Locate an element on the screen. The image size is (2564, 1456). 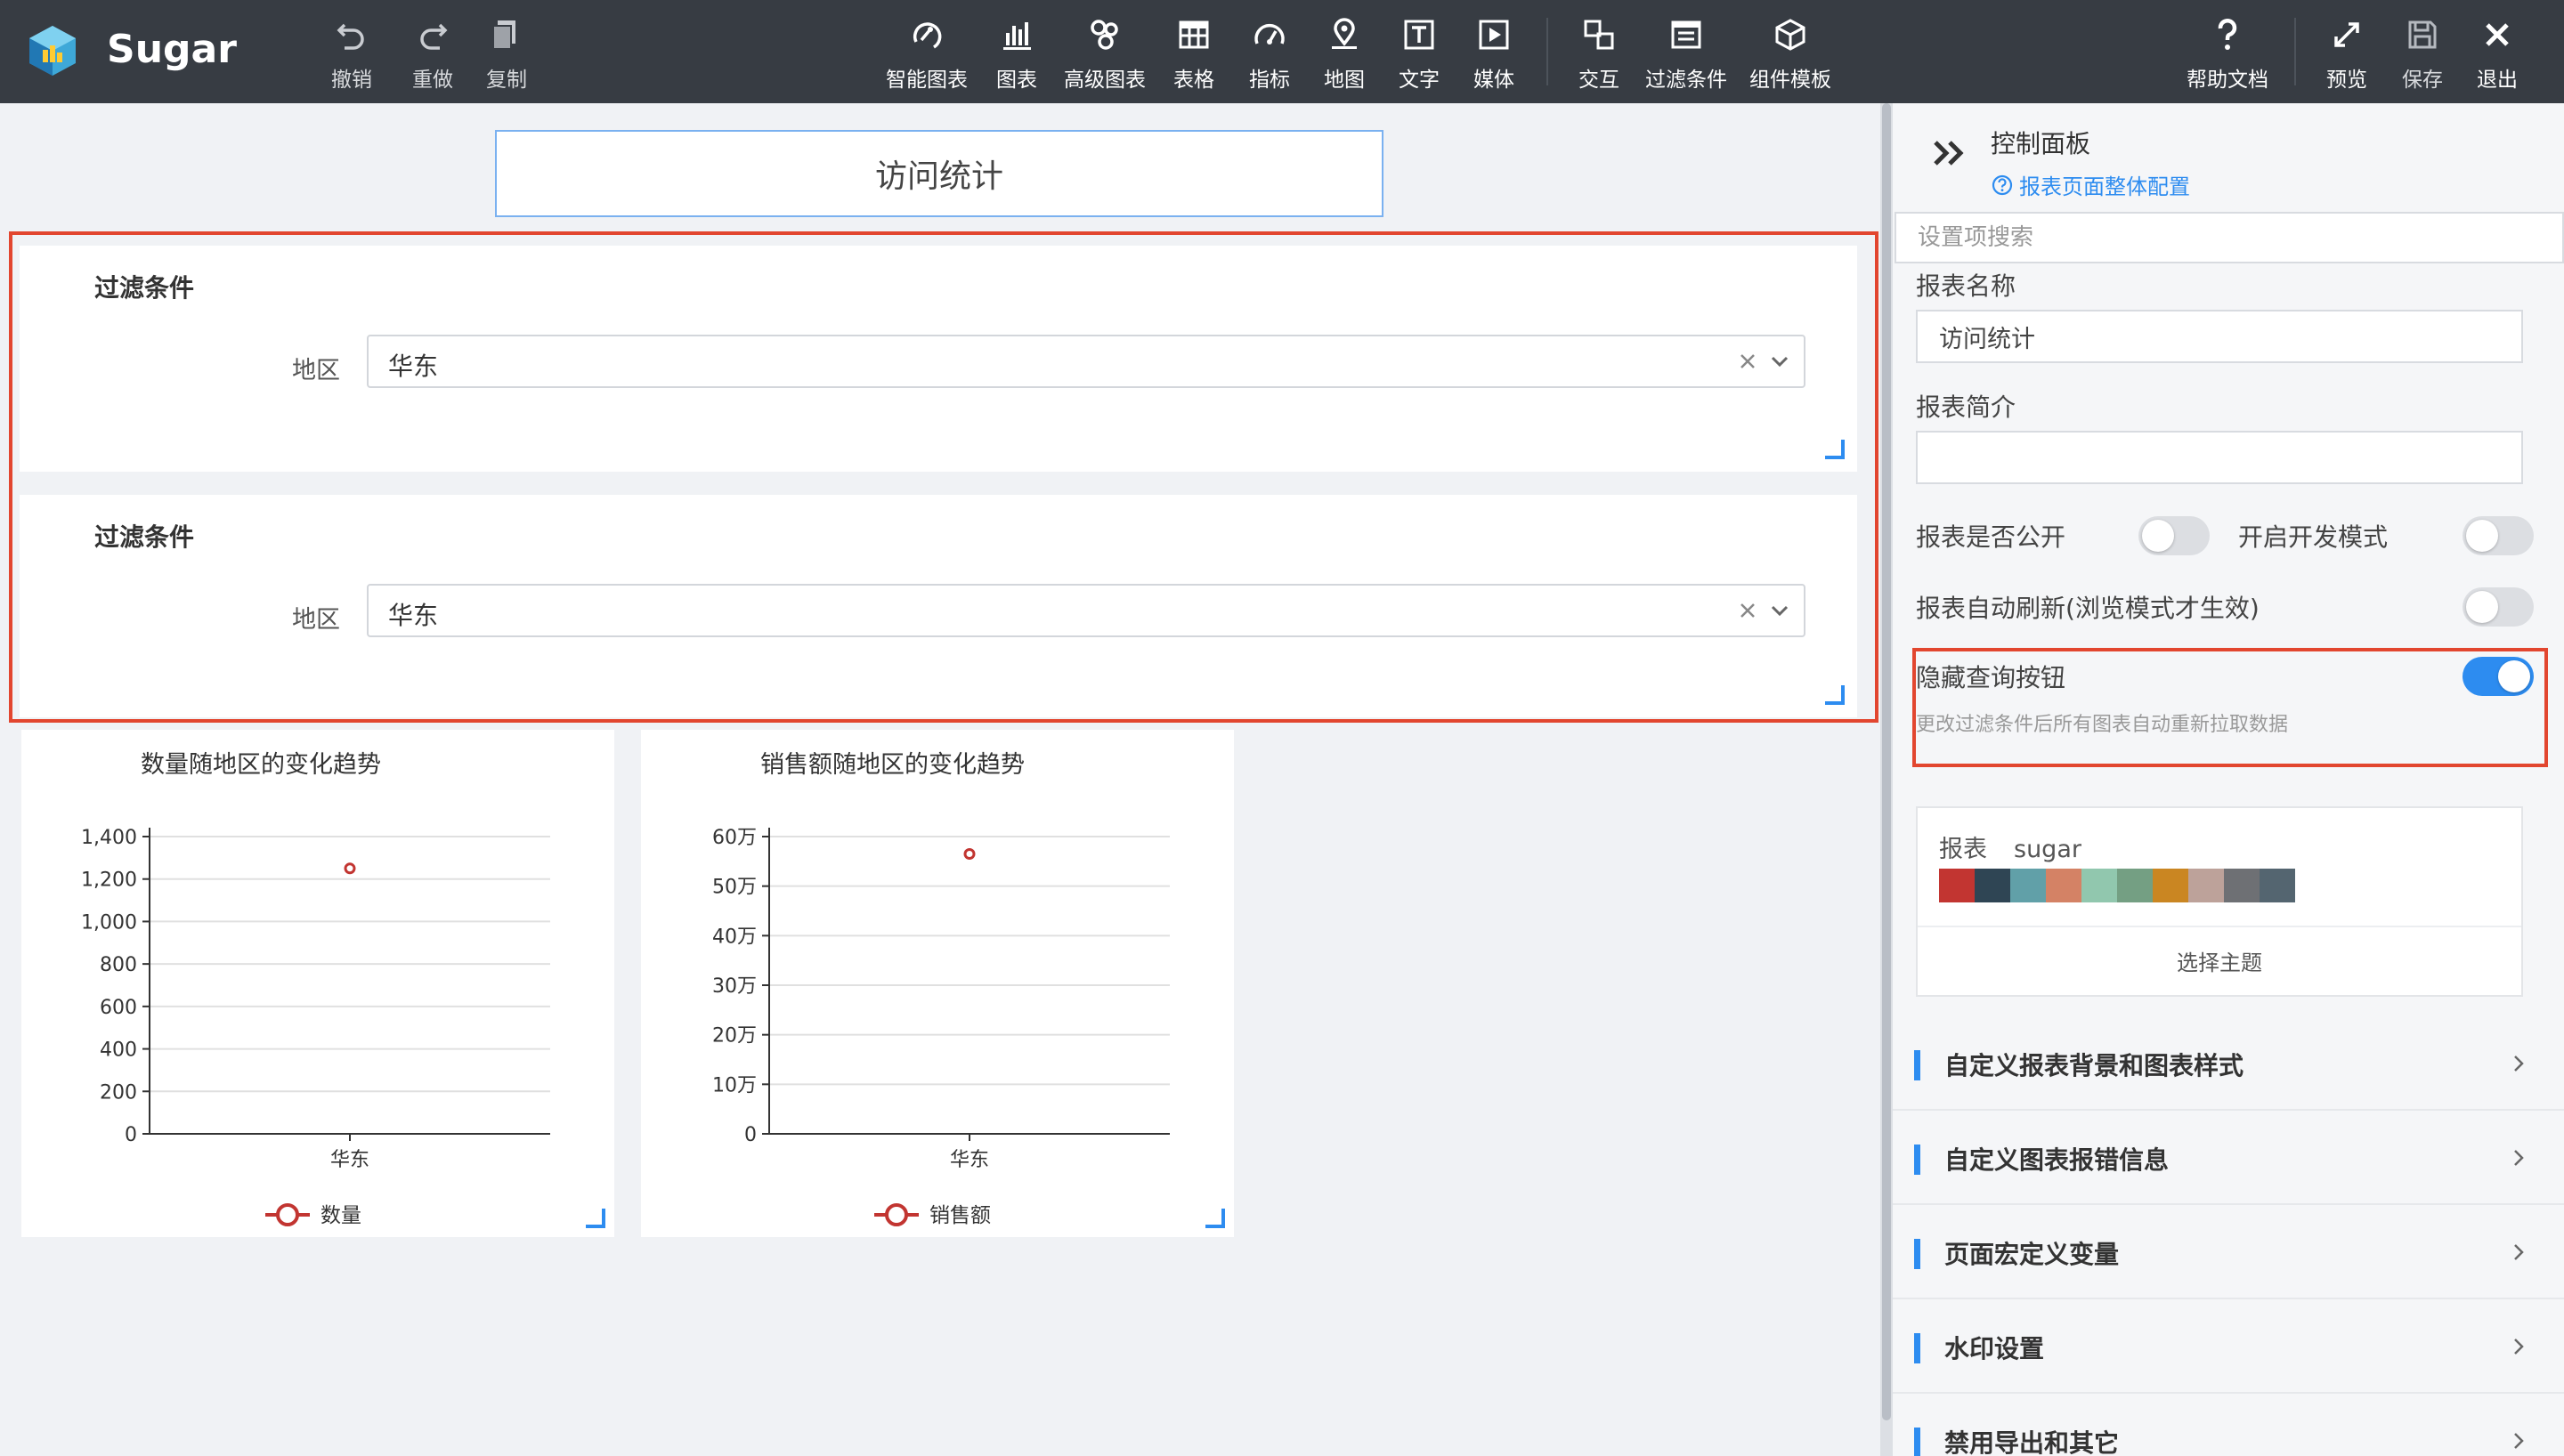
smart-chart-icon is located at coordinates (927, 35).